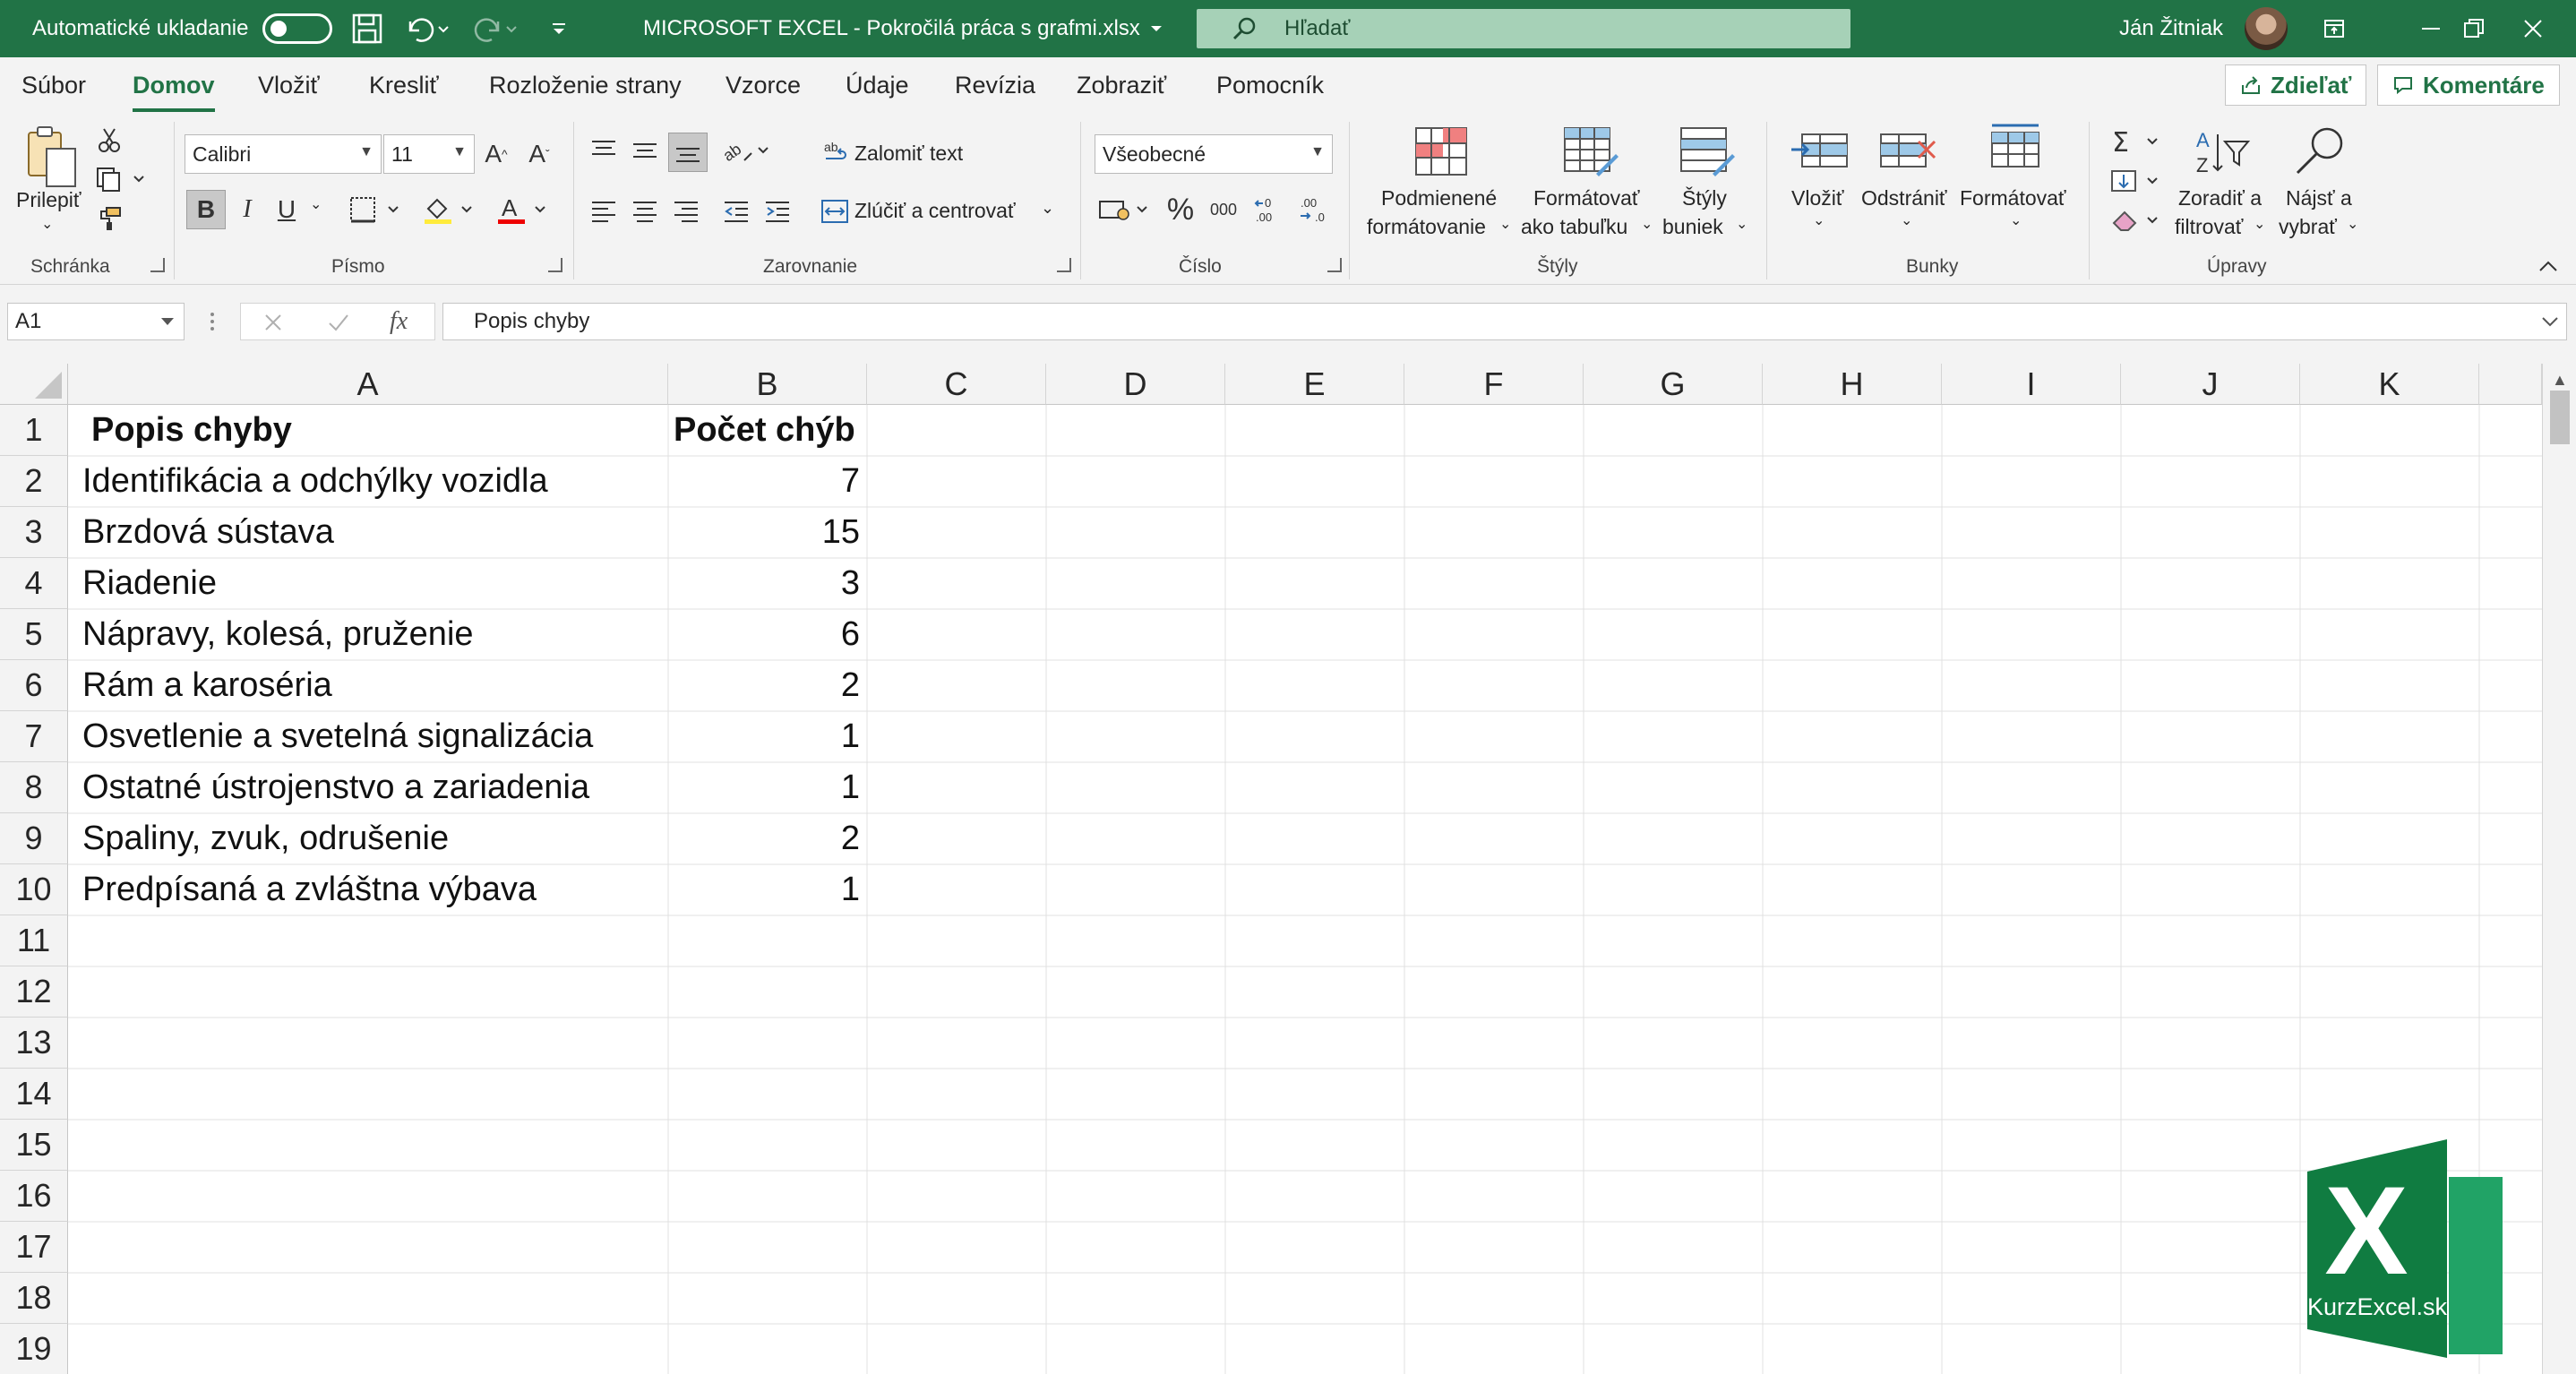 The height and width of the screenshot is (1374, 2576). Describe the element at coordinates (2334, 28) in the screenshot. I see `ribbon-display-options-icon` at that location.